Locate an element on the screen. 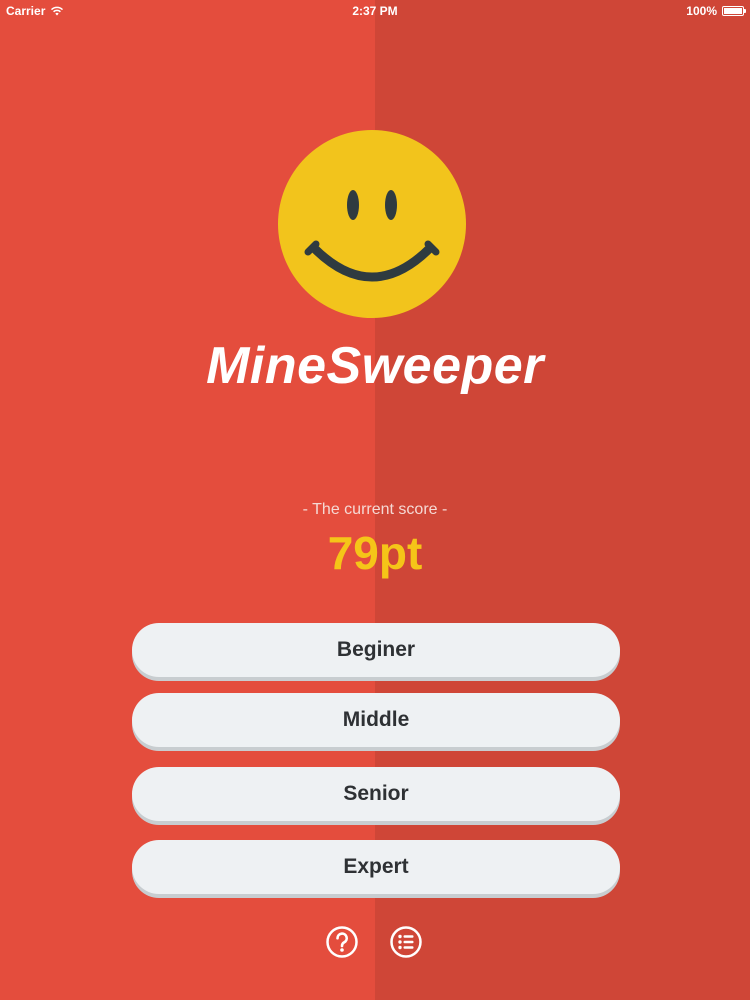 The image size is (750, 1000). senior-button: Senior is located at coordinates (376, 794).